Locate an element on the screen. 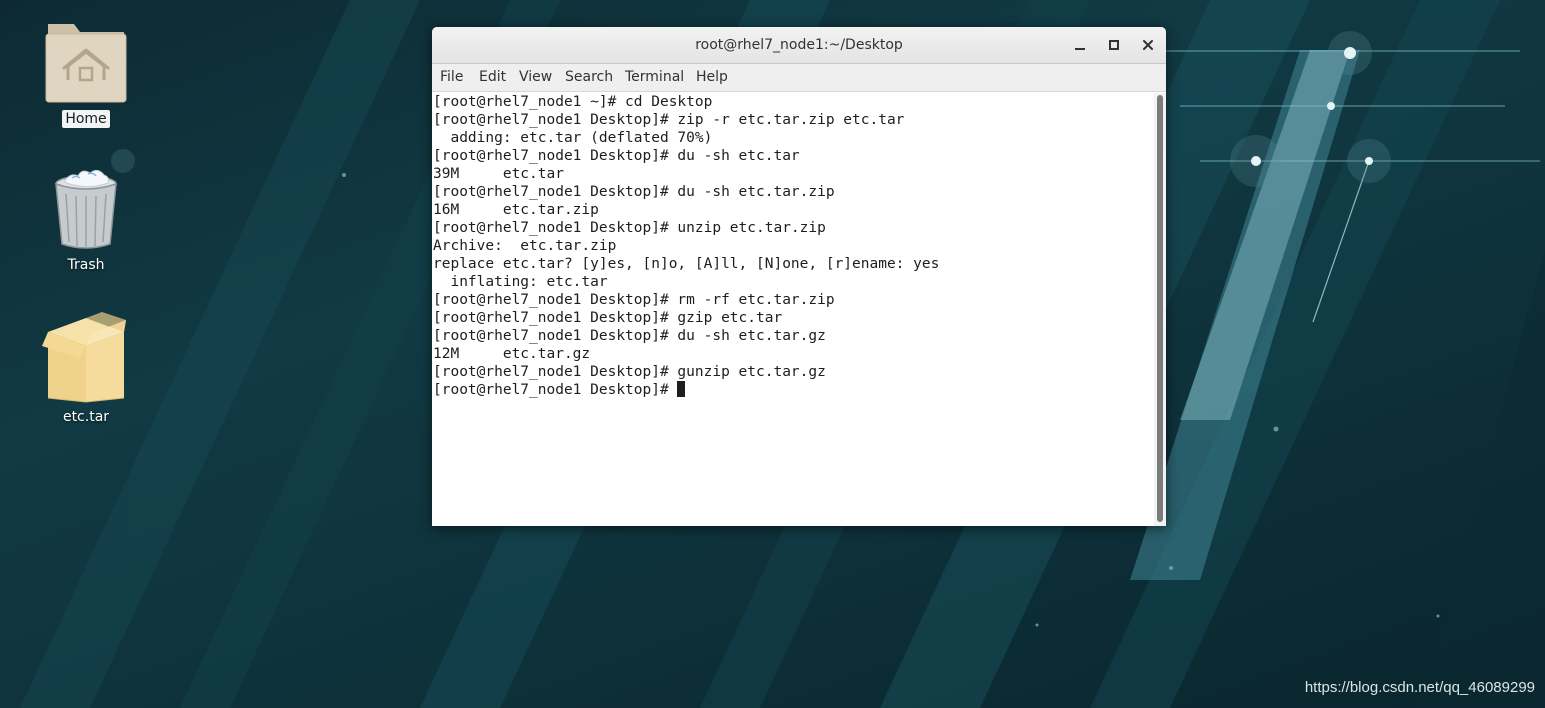 This screenshot has height=708, width=1545. text-cursor is located at coordinates (681, 389).